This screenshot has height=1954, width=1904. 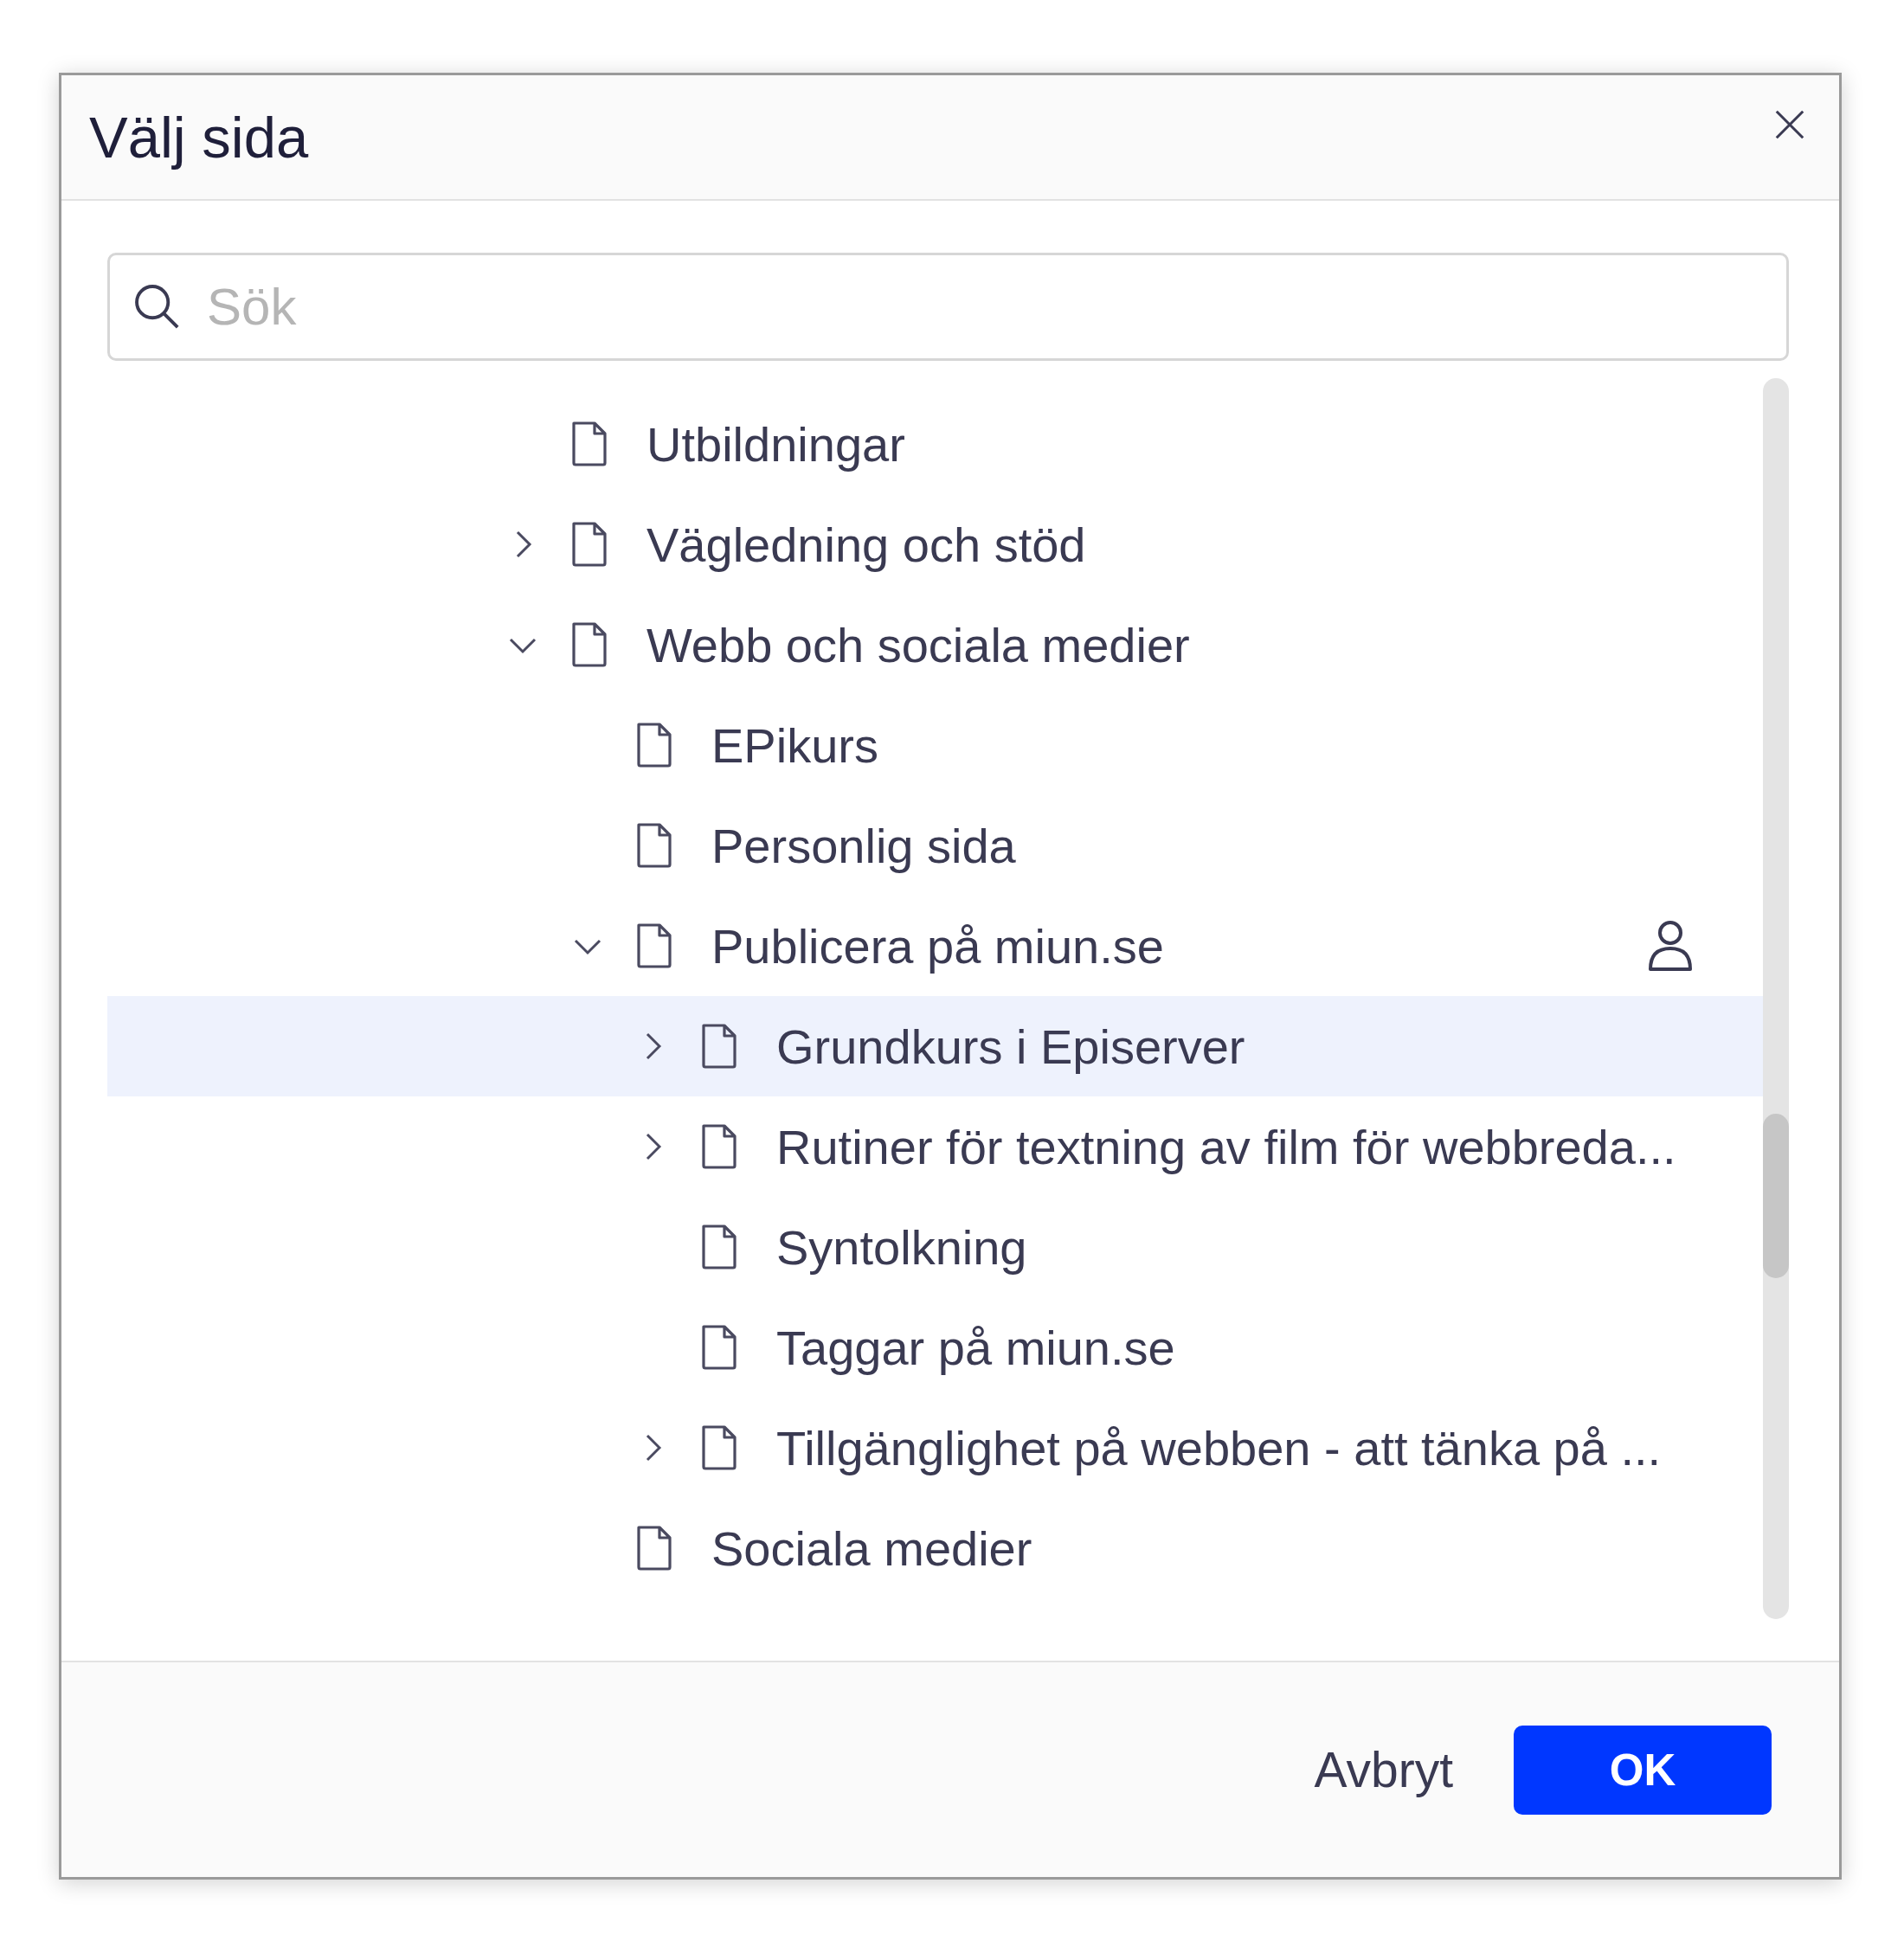 I want to click on page-title: Utbildningar, so click(x=776, y=444).